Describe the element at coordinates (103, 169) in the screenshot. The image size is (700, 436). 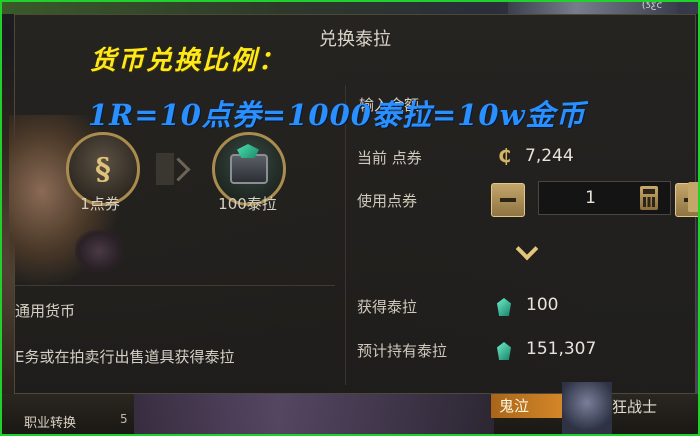
I see `coupon-symbol-icon: §` at that location.